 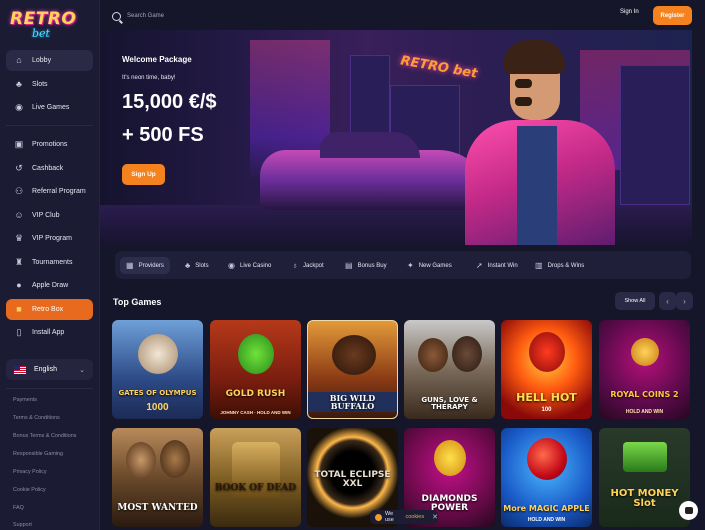 What do you see at coordinates (22, 525) in the screenshot?
I see `footer-link-support: Support` at bounding box center [22, 525].